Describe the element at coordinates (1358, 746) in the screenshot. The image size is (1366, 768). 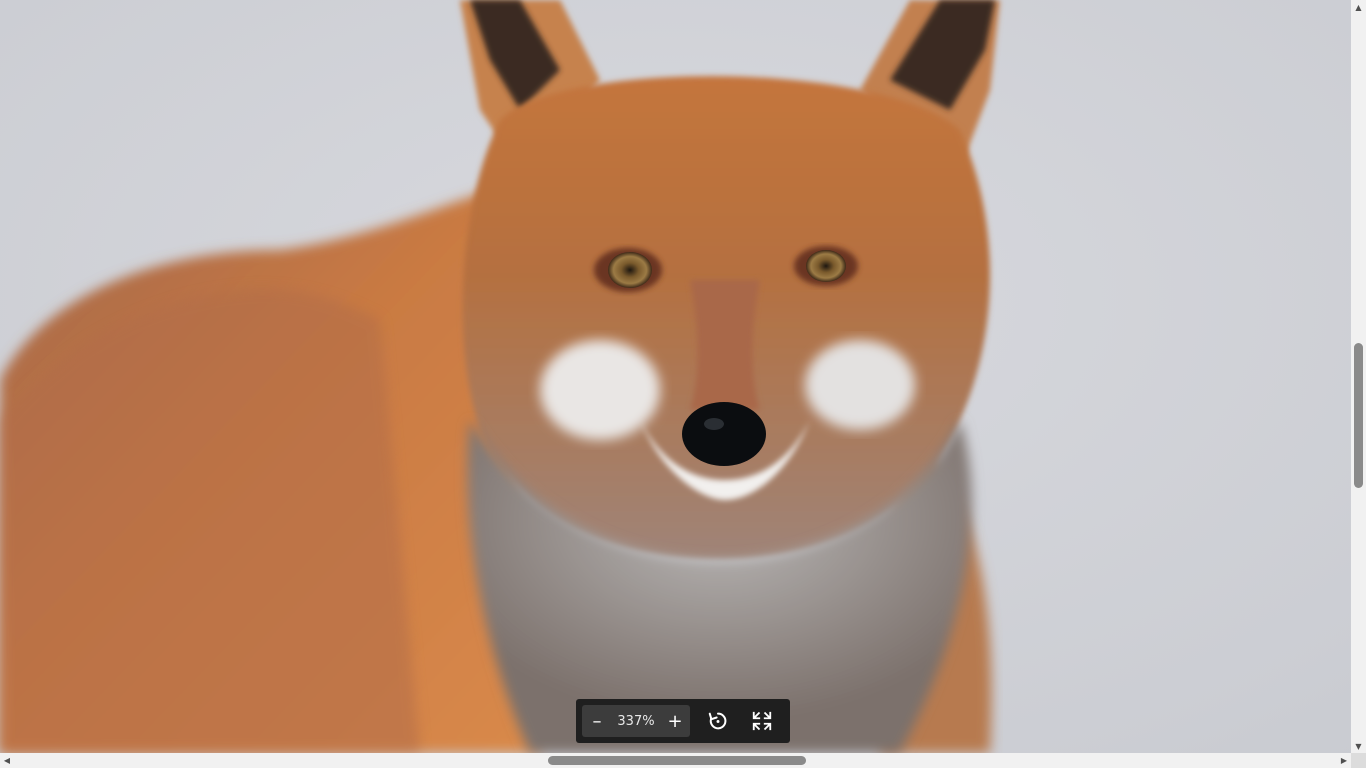
I see `scroll-down-arrow-icon: ▼` at that location.